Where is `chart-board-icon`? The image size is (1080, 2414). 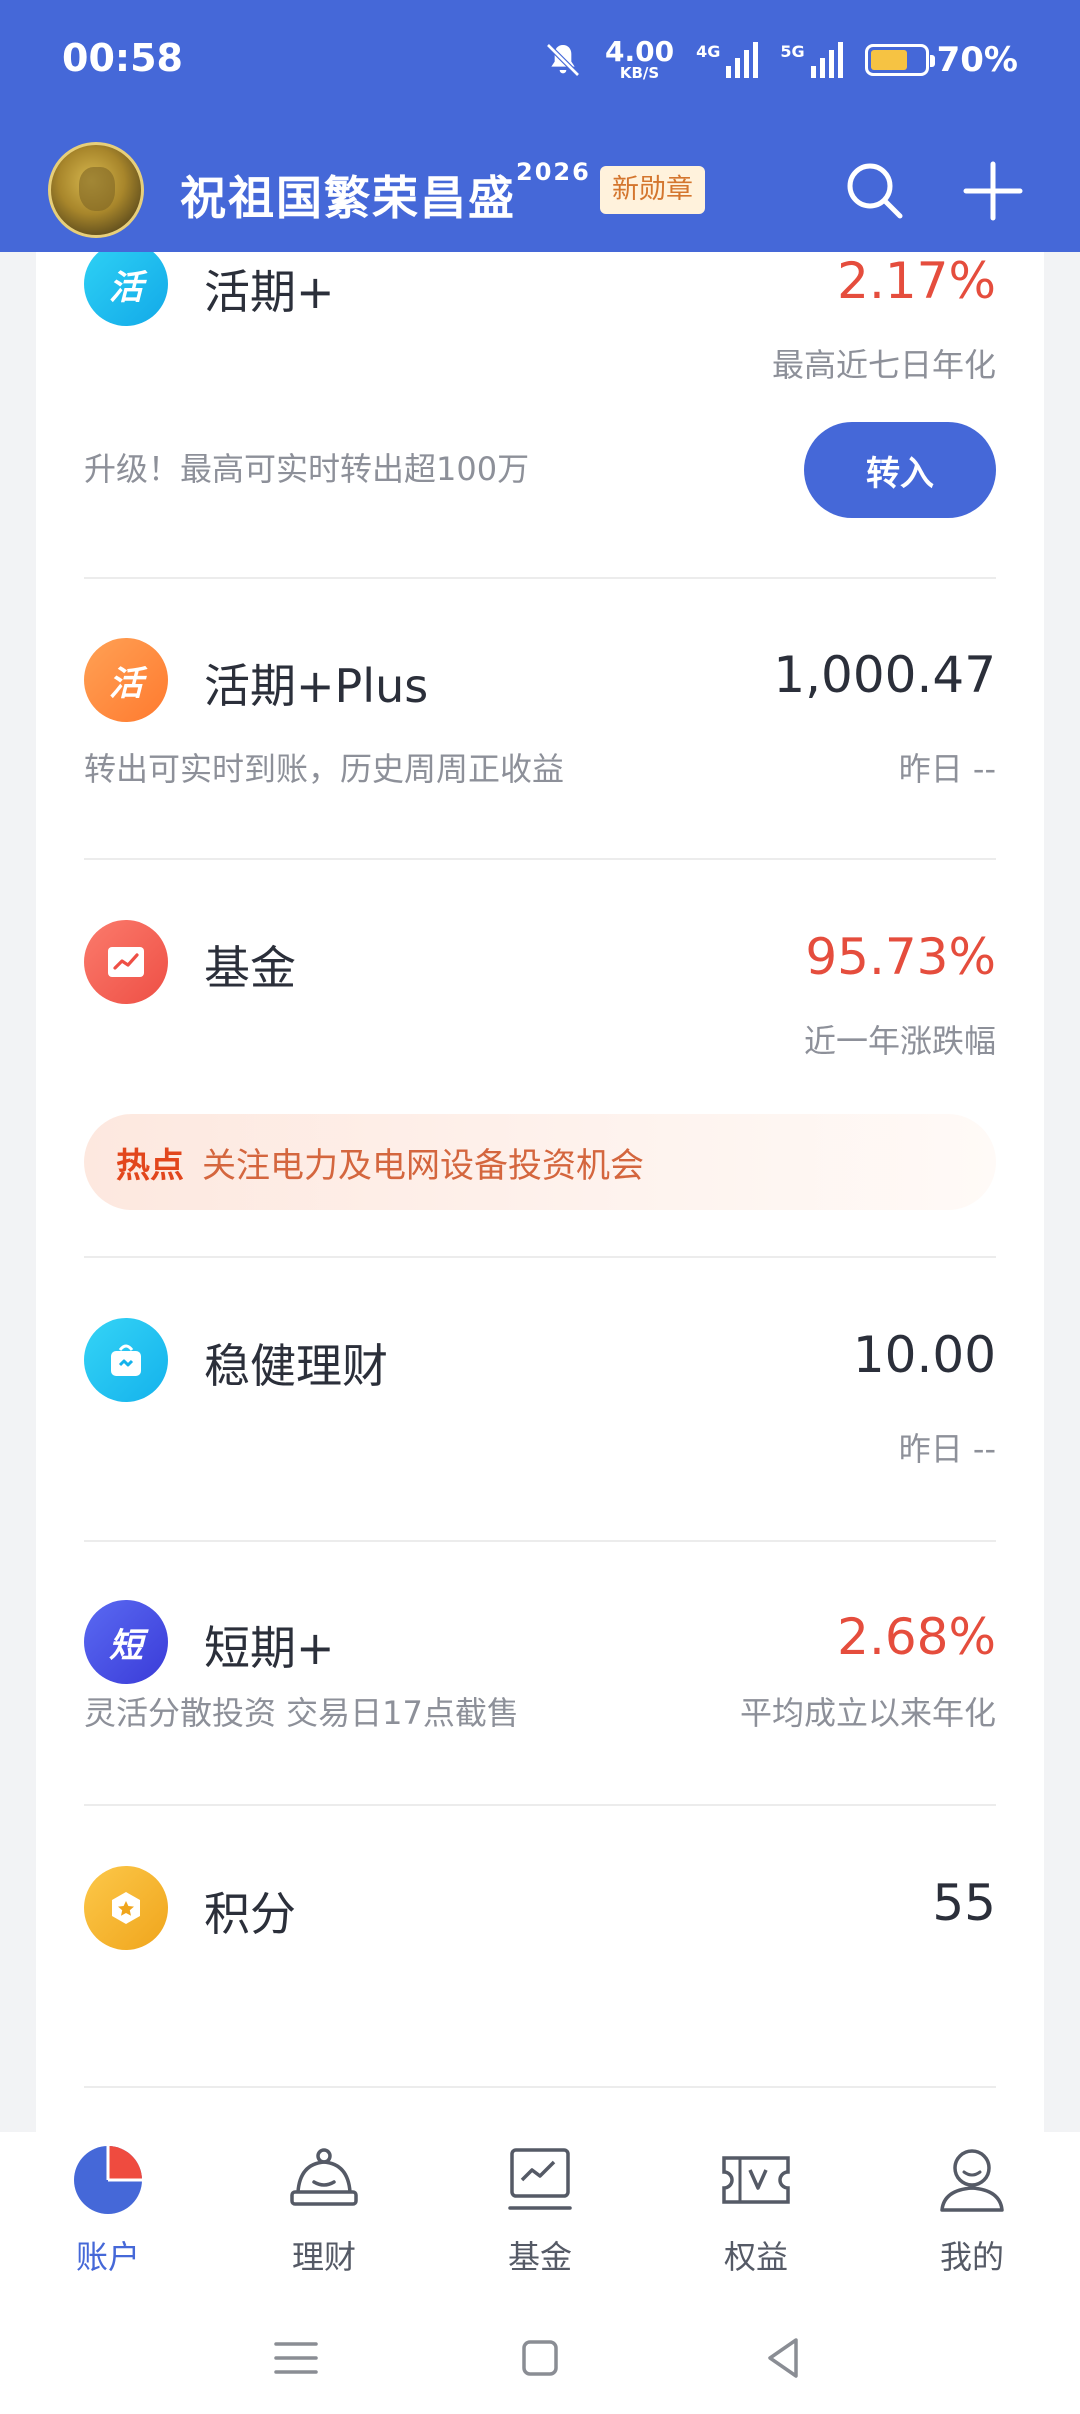 chart-board-icon is located at coordinates (540, 2179).